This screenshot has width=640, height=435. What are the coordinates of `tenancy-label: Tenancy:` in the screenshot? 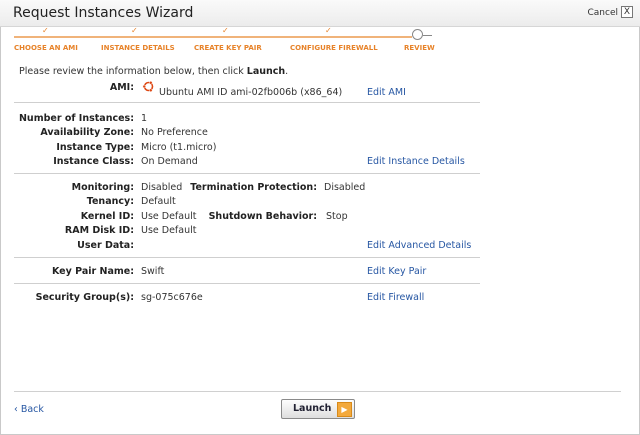 It's located at (110, 201).